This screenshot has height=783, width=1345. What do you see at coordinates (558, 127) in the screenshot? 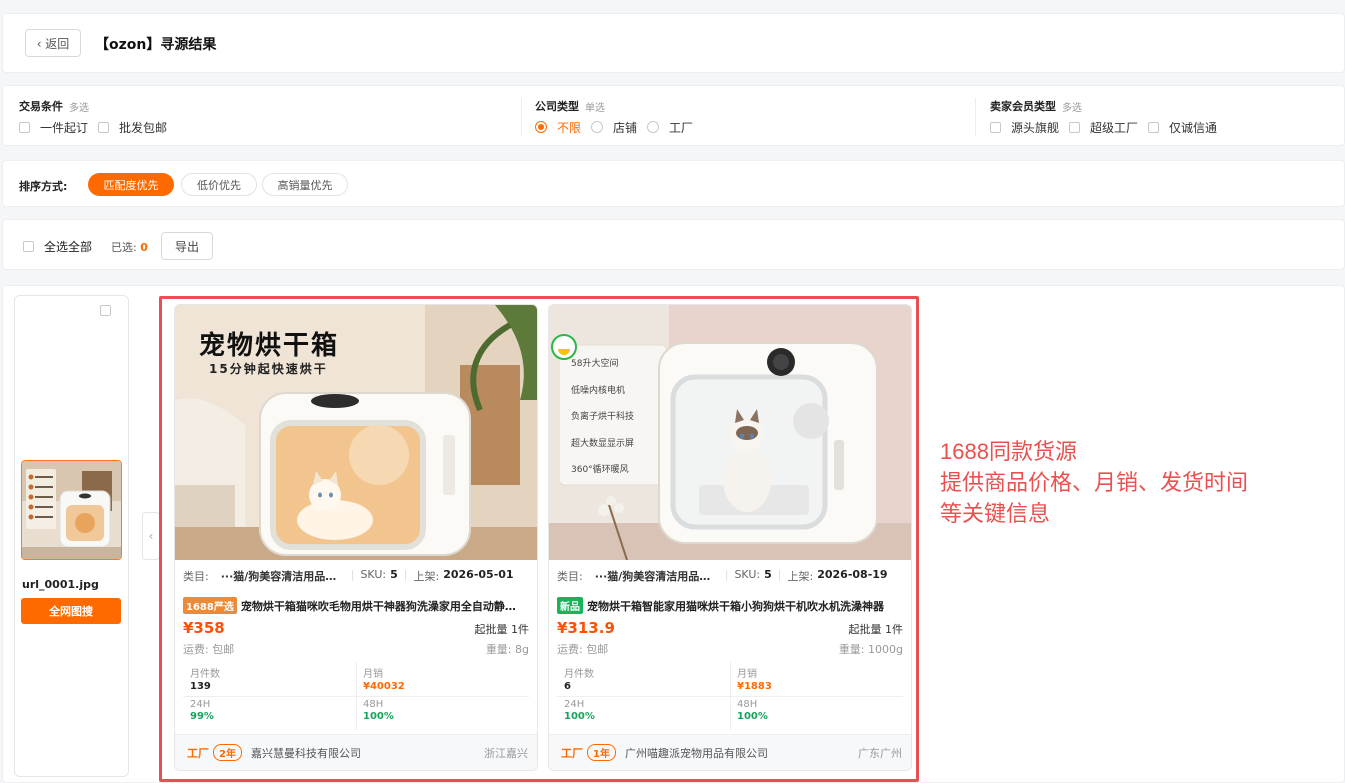
I see `filter-option-any: 不限` at bounding box center [558, 127].